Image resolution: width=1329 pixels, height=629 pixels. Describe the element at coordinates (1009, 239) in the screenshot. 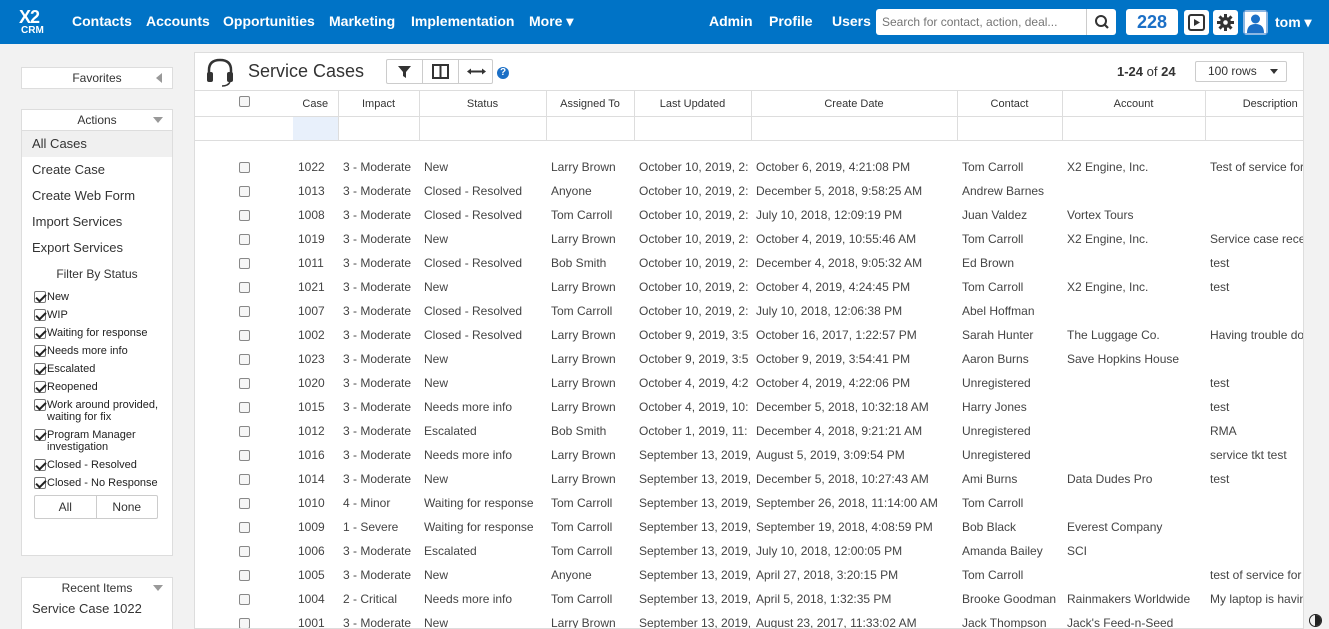

I see `cell-contact: Tom Carroll` at that location.